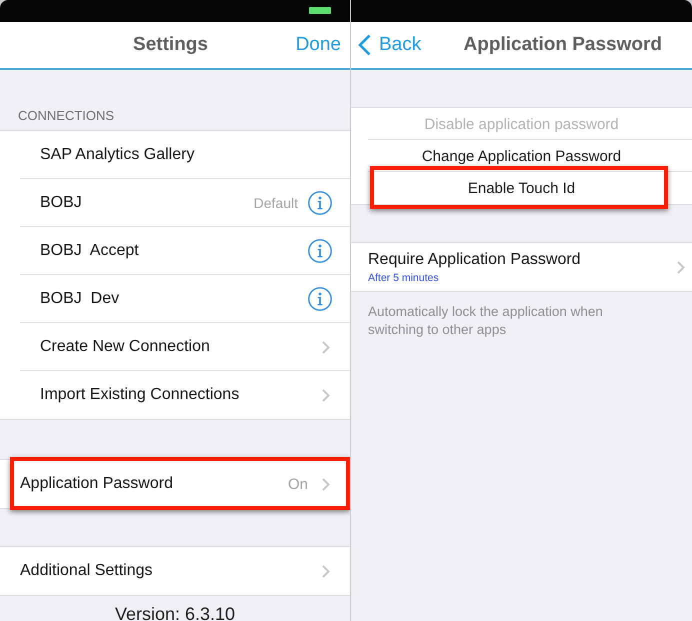  I want to click on list-row: SAP Analytics Gallery, so click(175, 155).